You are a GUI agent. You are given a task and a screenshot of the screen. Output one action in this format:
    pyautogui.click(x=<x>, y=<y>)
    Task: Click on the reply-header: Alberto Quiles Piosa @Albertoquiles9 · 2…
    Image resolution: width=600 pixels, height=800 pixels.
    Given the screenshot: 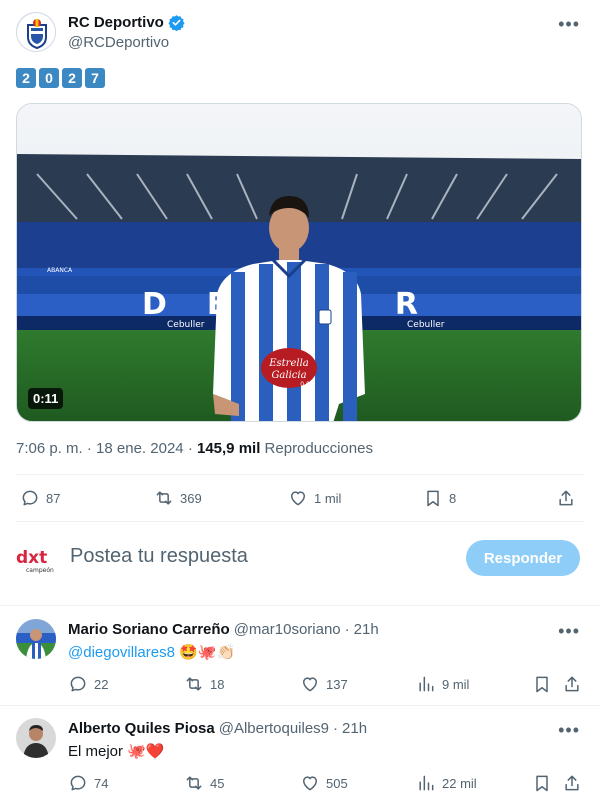 What is the action you would take?
    pyautogui.click(x=217, y=728)
    